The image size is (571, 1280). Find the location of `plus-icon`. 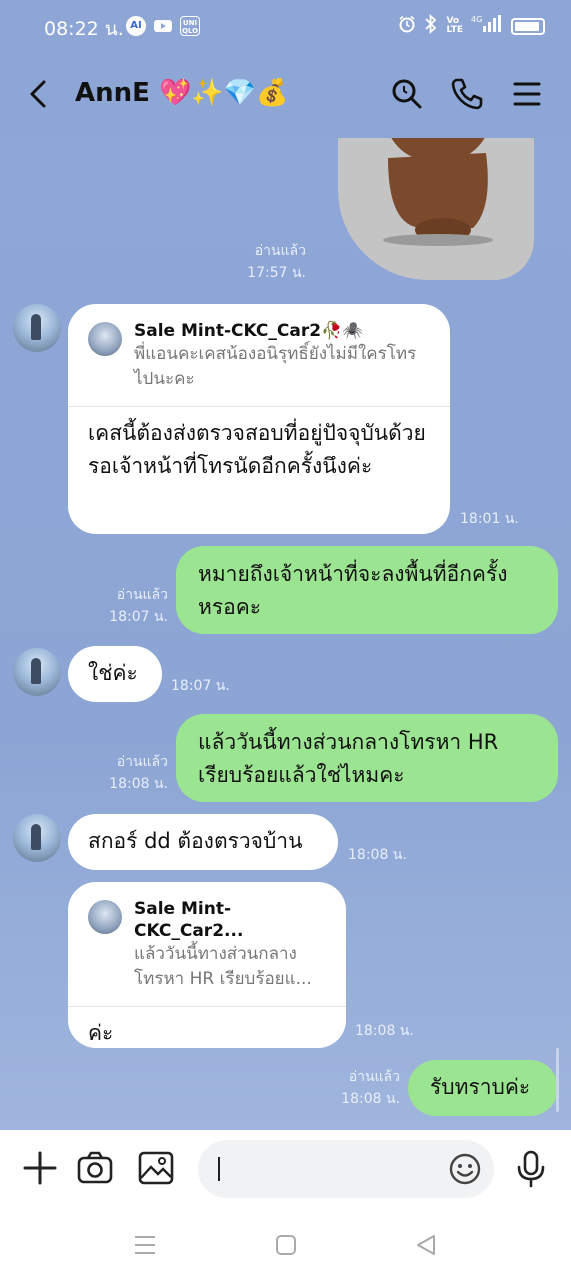

plus-icon is located at coordinates (40, 1170).